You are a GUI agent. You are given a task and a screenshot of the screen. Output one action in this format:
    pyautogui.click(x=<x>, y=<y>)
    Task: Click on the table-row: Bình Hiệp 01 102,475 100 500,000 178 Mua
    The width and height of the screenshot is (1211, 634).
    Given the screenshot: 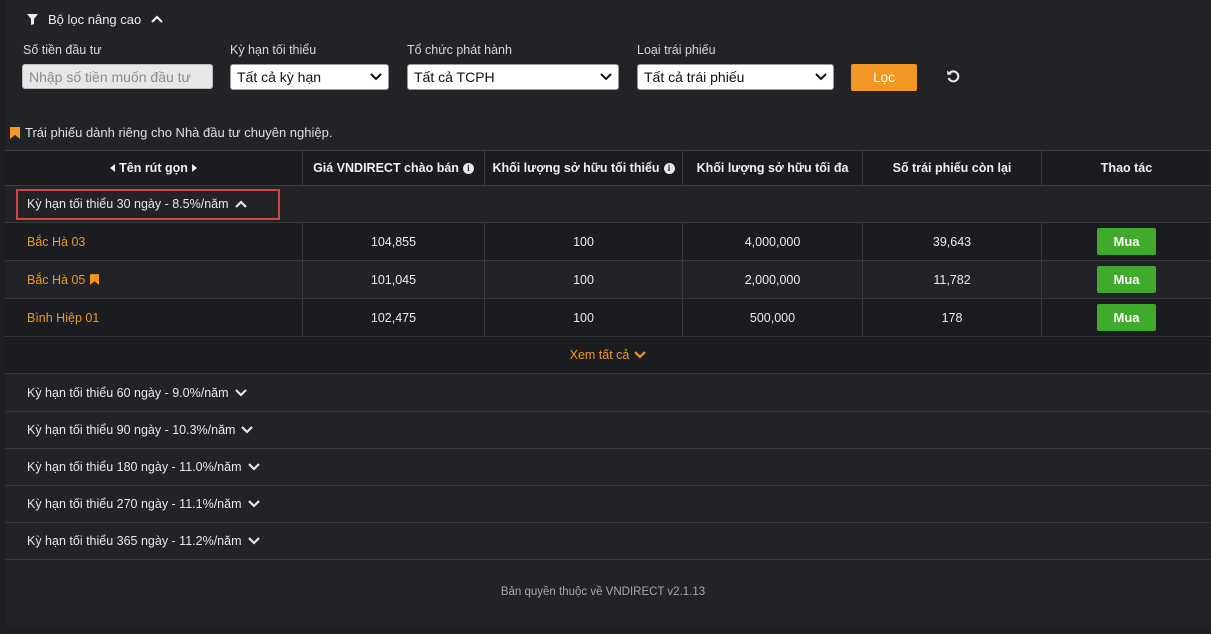 What is the action you would take?
    pyautogui.click(x=608, y=318)
    